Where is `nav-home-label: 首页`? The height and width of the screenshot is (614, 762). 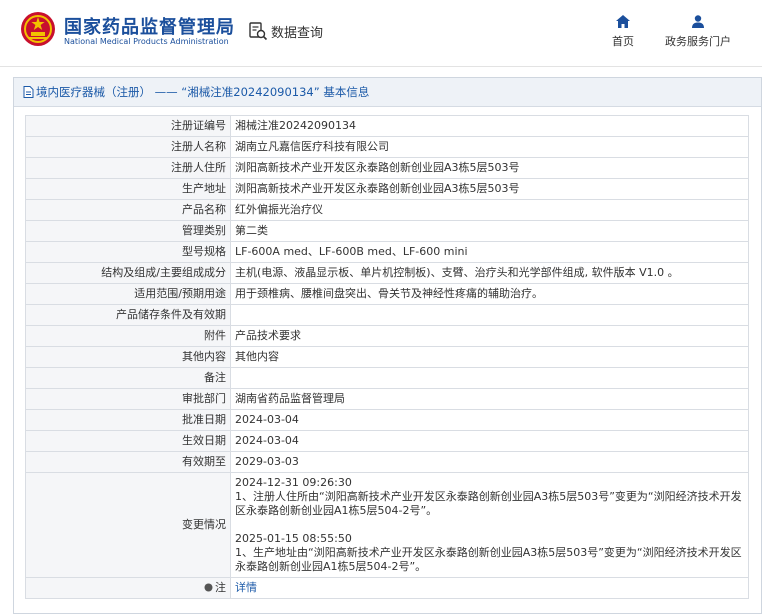
nav-home-label: 首页 is located at coordinates (623, 41).